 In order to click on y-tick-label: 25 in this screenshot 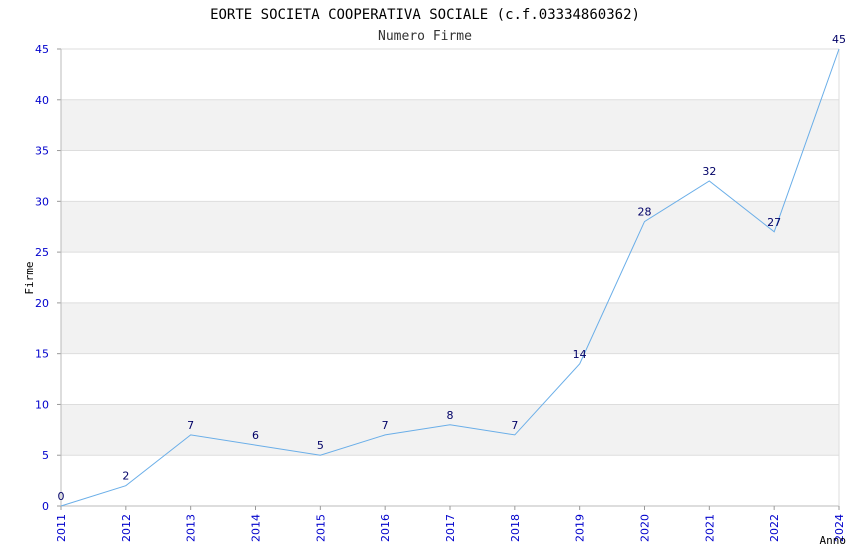, I will do `click(42, 252)`.